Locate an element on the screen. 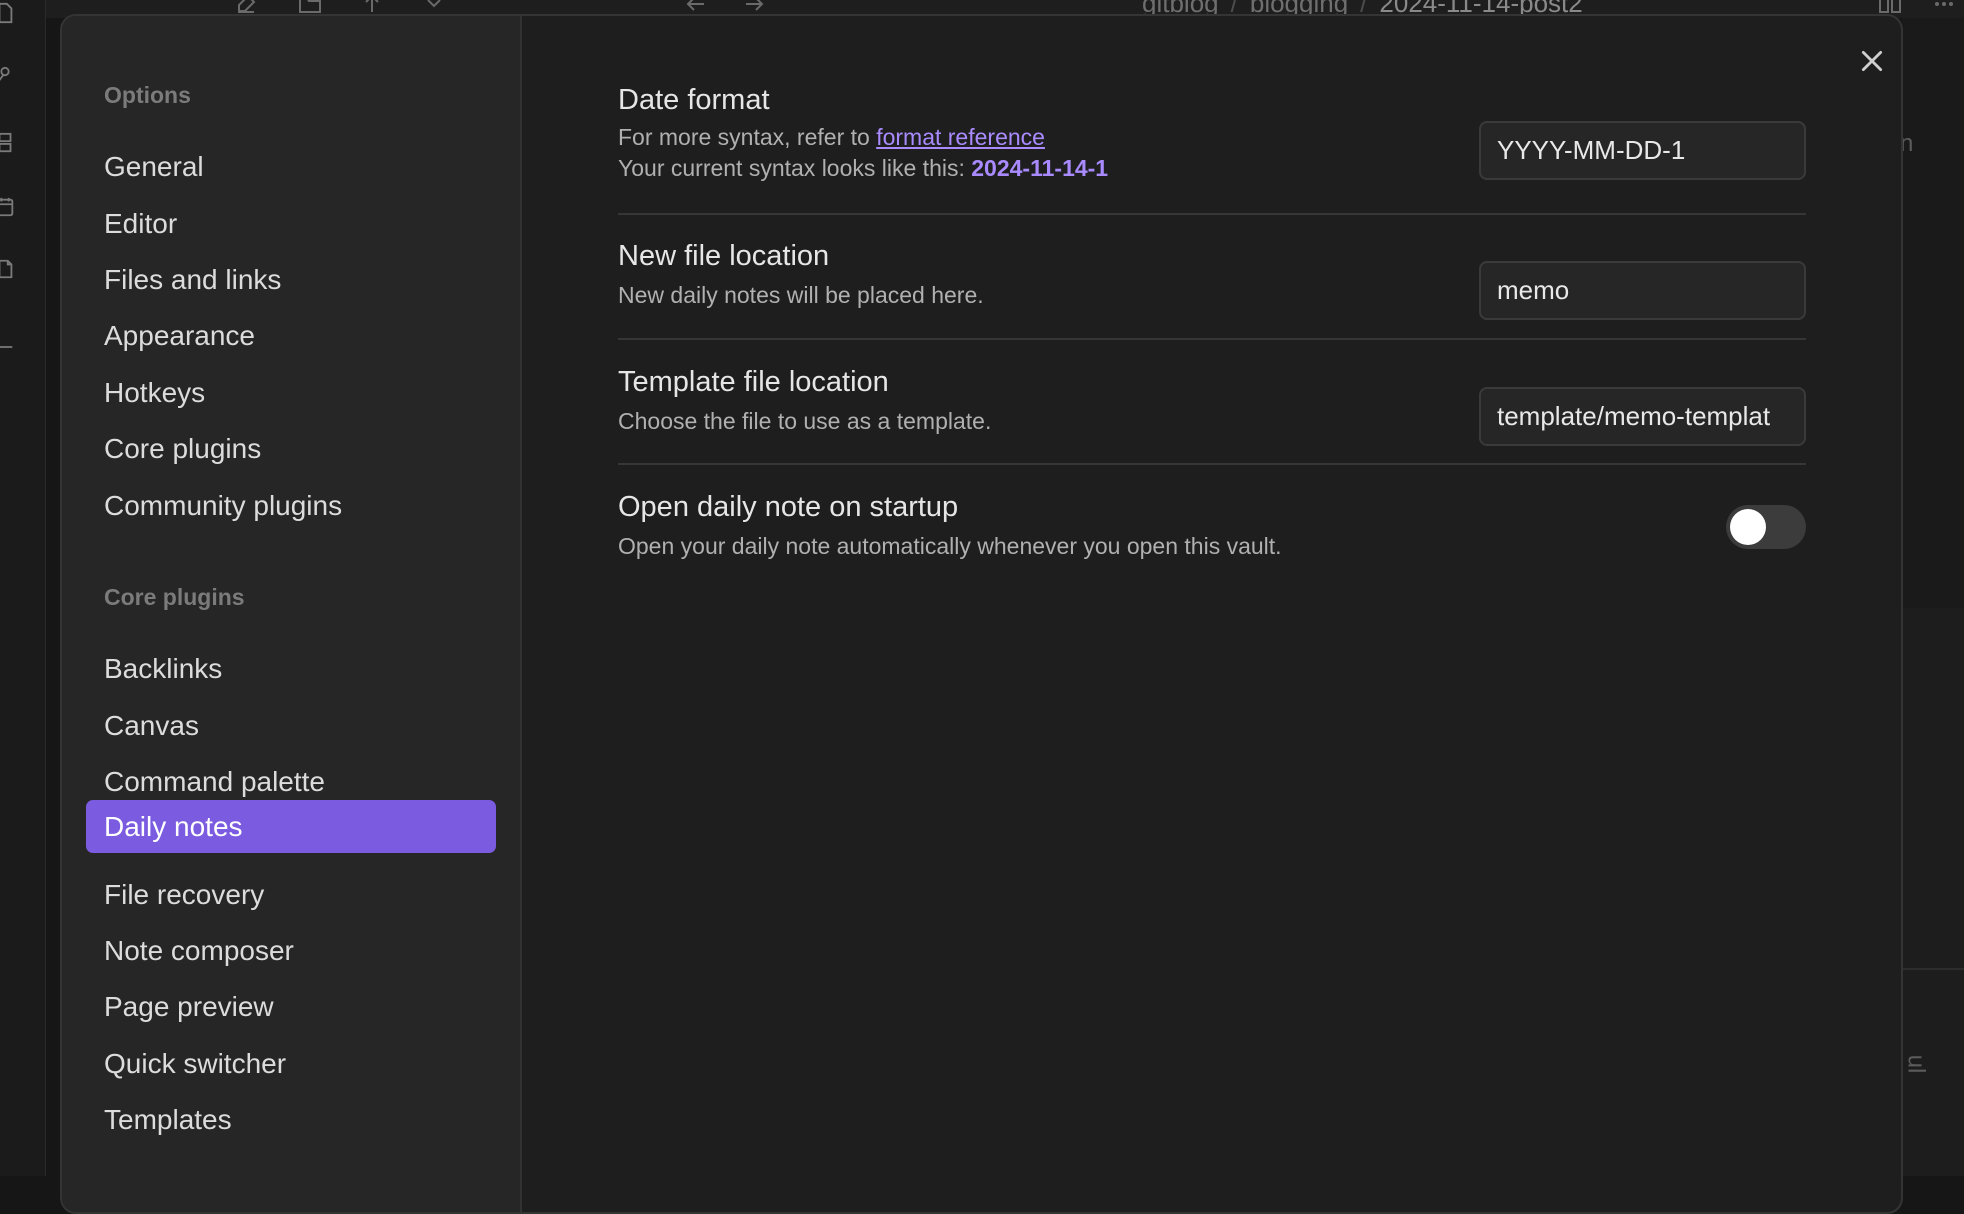 Image resolution: width=1964 pixels, height=1214 pixels. sidebar-item-canvas: Canvas is located at coordinates (291, 725).